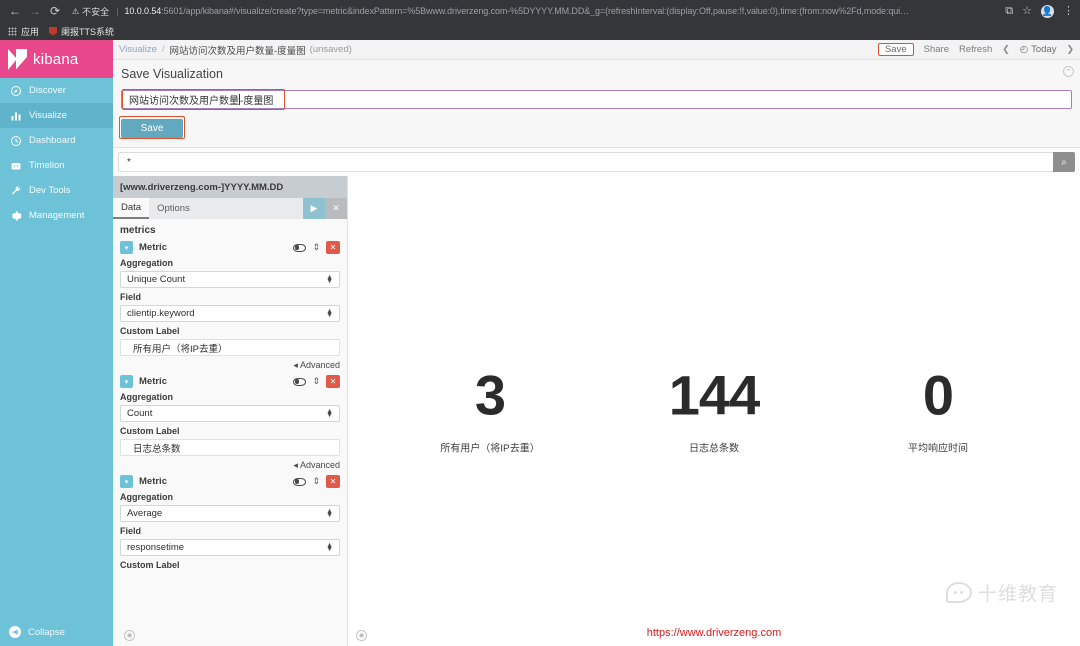  I want to click on refresh-button: Refresh, so click(975, 49).